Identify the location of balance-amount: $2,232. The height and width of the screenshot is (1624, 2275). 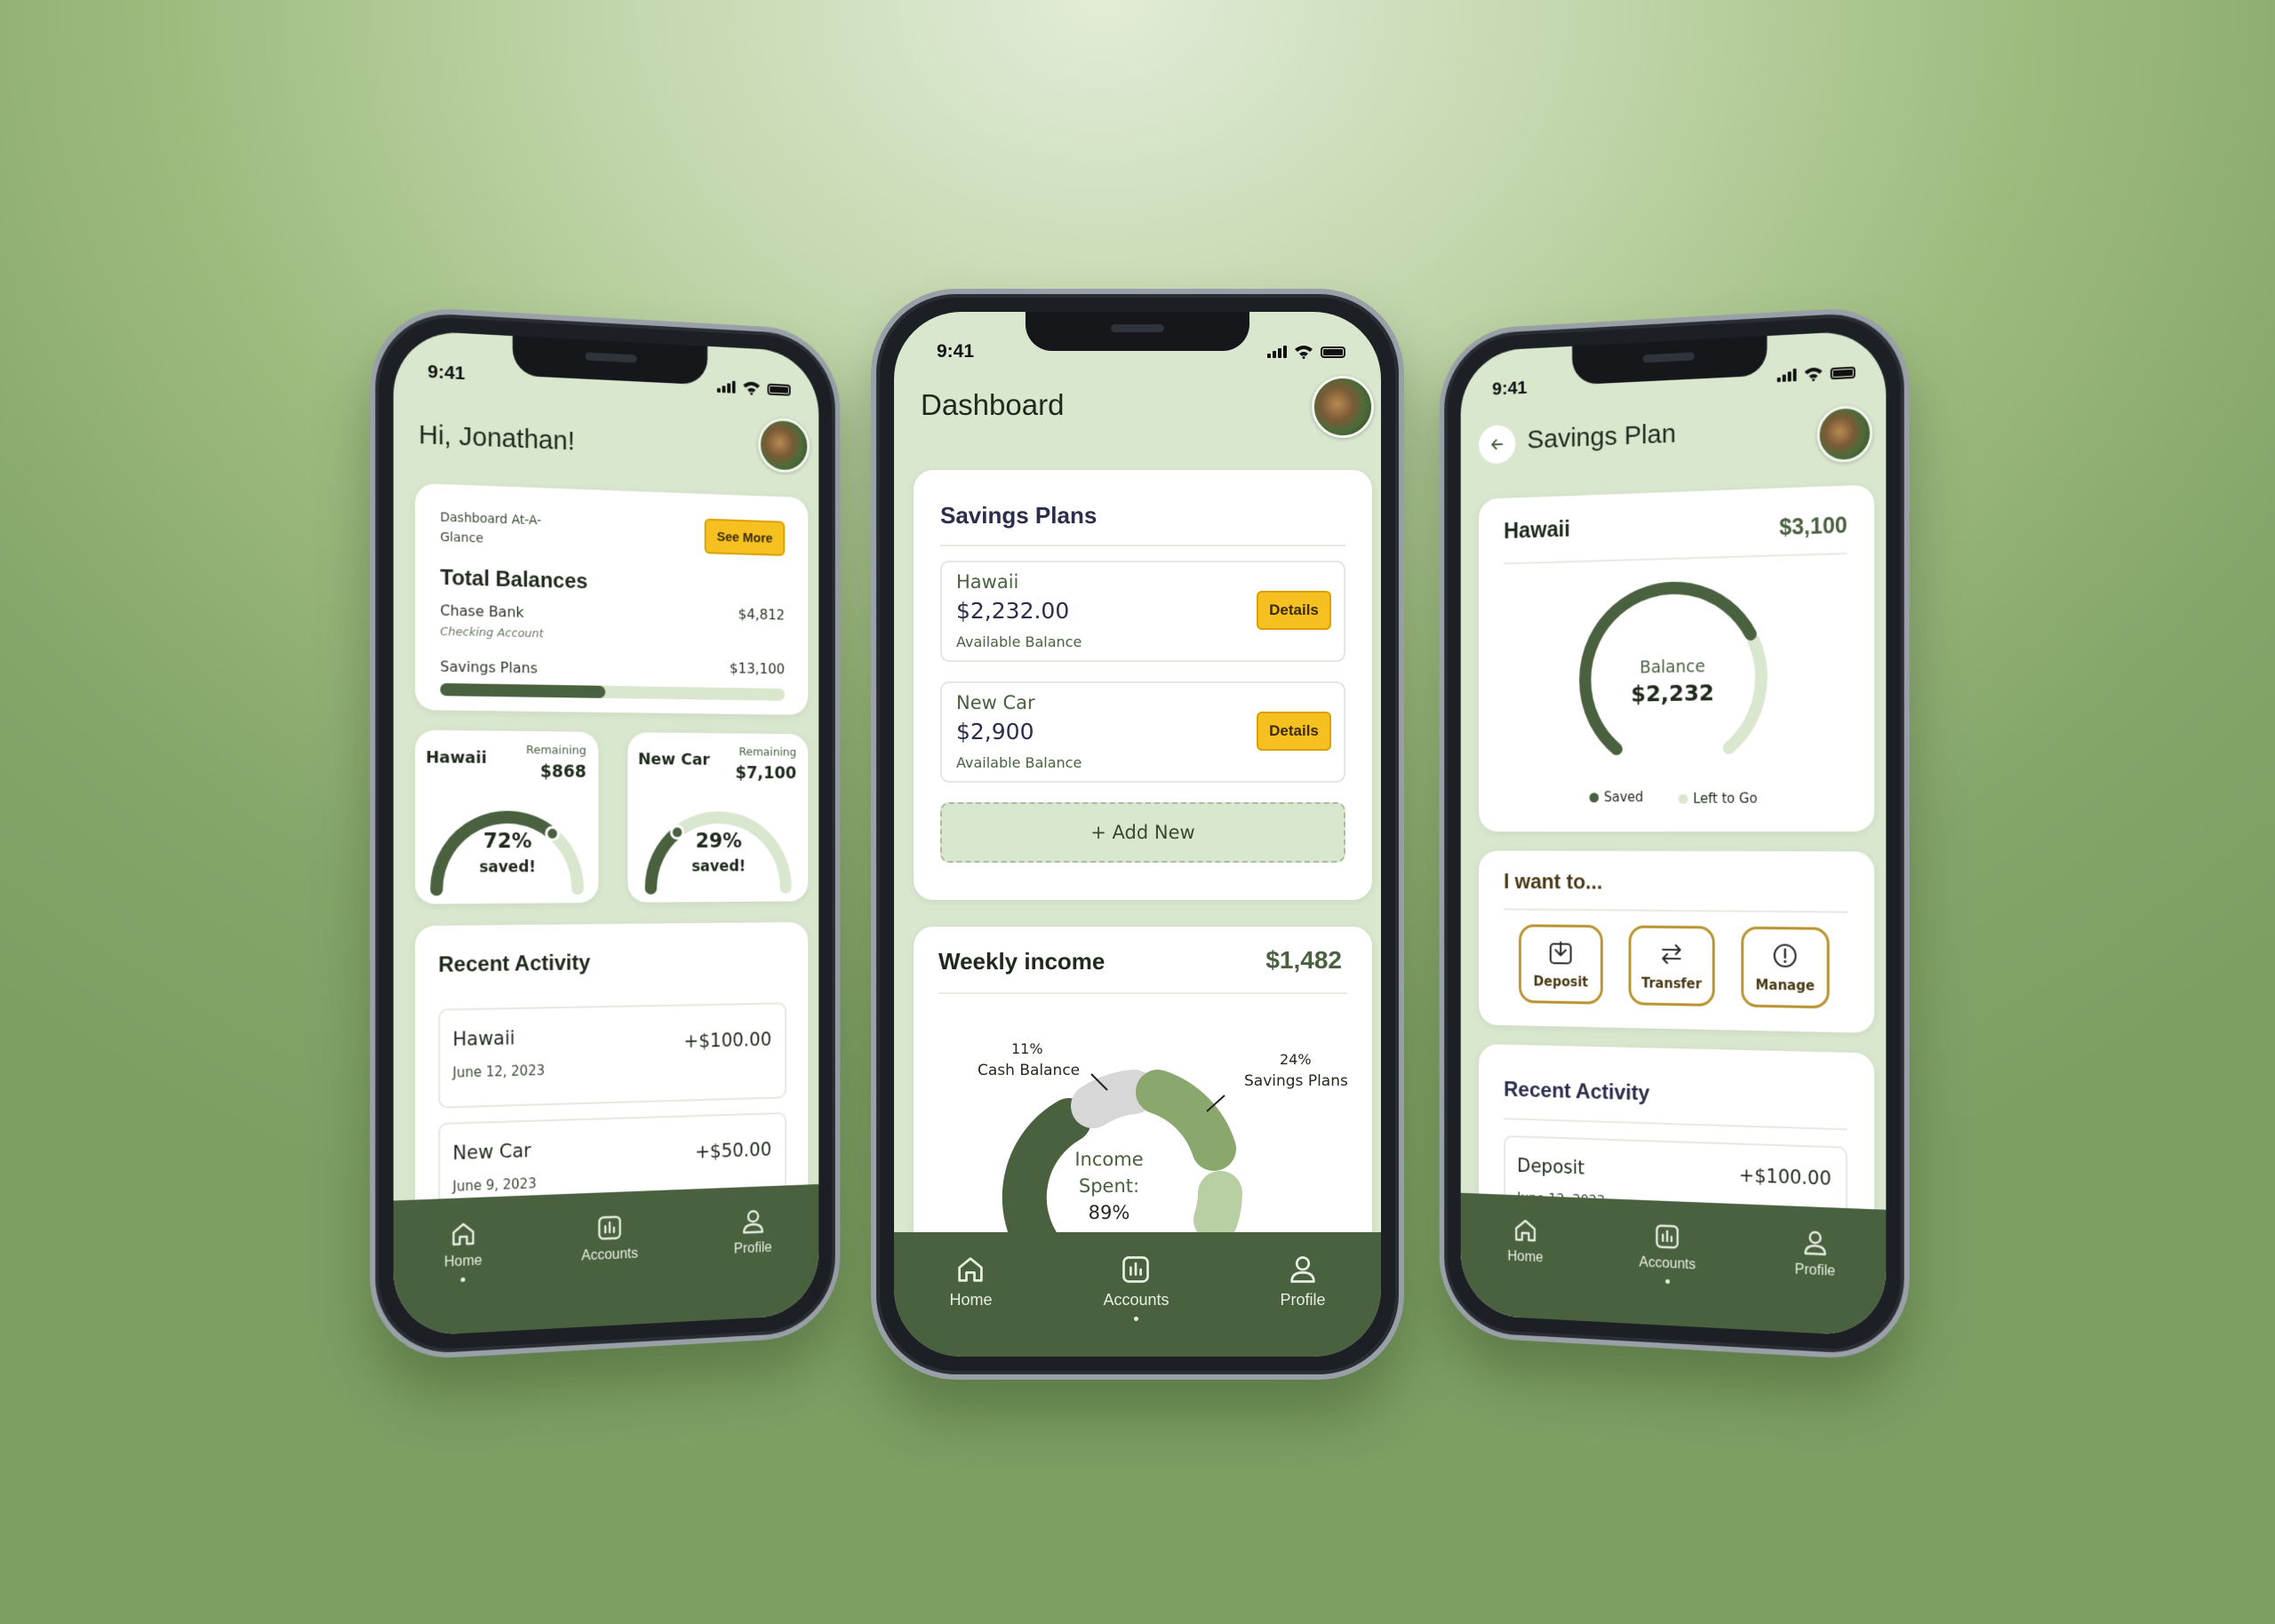
(1672, 694).